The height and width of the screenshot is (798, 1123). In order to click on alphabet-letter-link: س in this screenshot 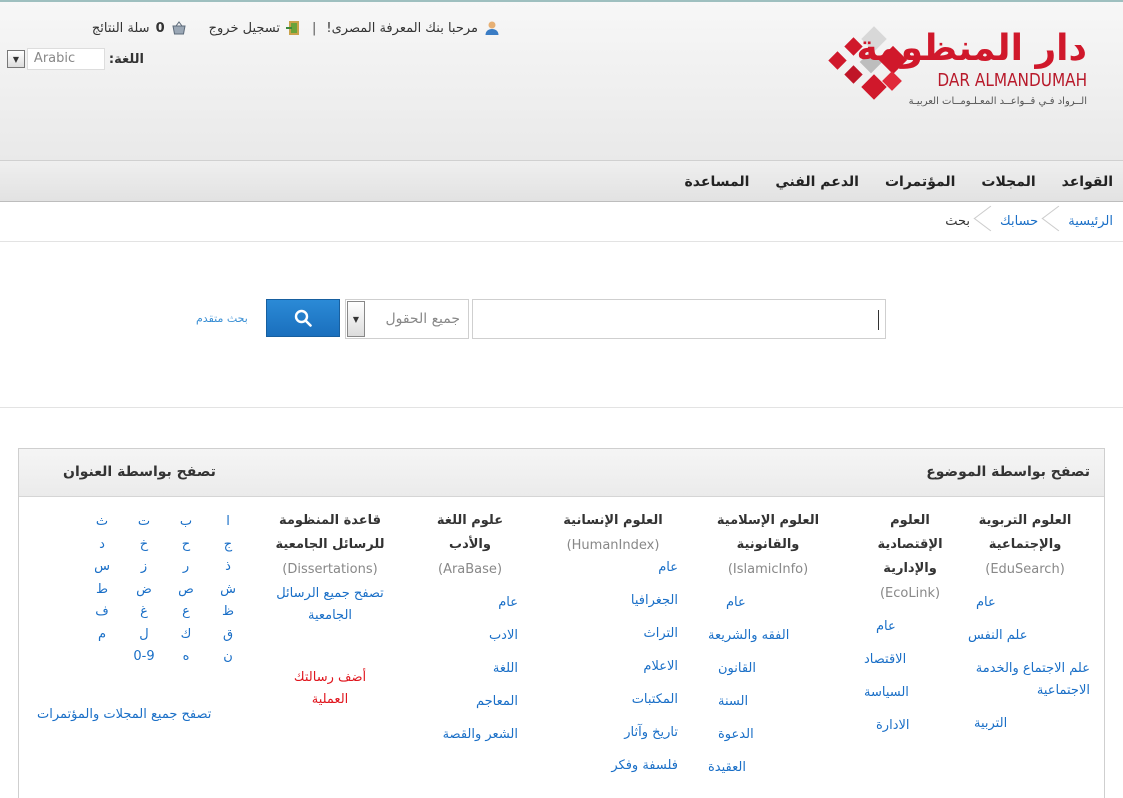, I will do `click(102, 567)`.